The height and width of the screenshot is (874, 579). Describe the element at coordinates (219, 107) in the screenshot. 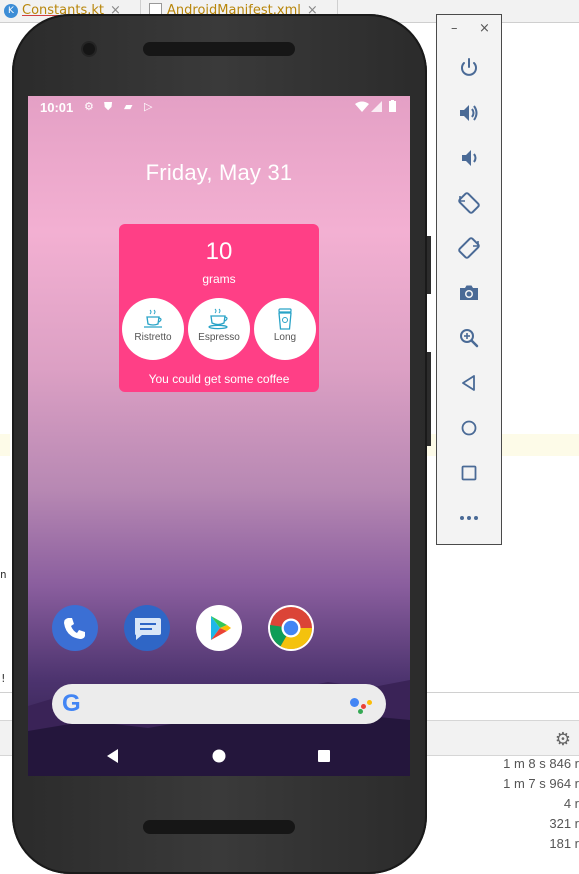

I see `status-bar: 10:01 ⚙ ⛊ ▰ ▷` at that location.